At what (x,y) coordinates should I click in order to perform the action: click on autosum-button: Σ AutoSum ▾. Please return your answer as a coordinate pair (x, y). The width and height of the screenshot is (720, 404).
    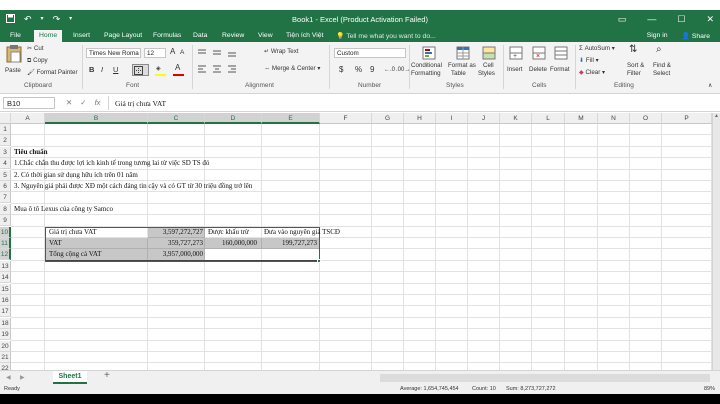
    Looking at the image, I should click on (597, 49).